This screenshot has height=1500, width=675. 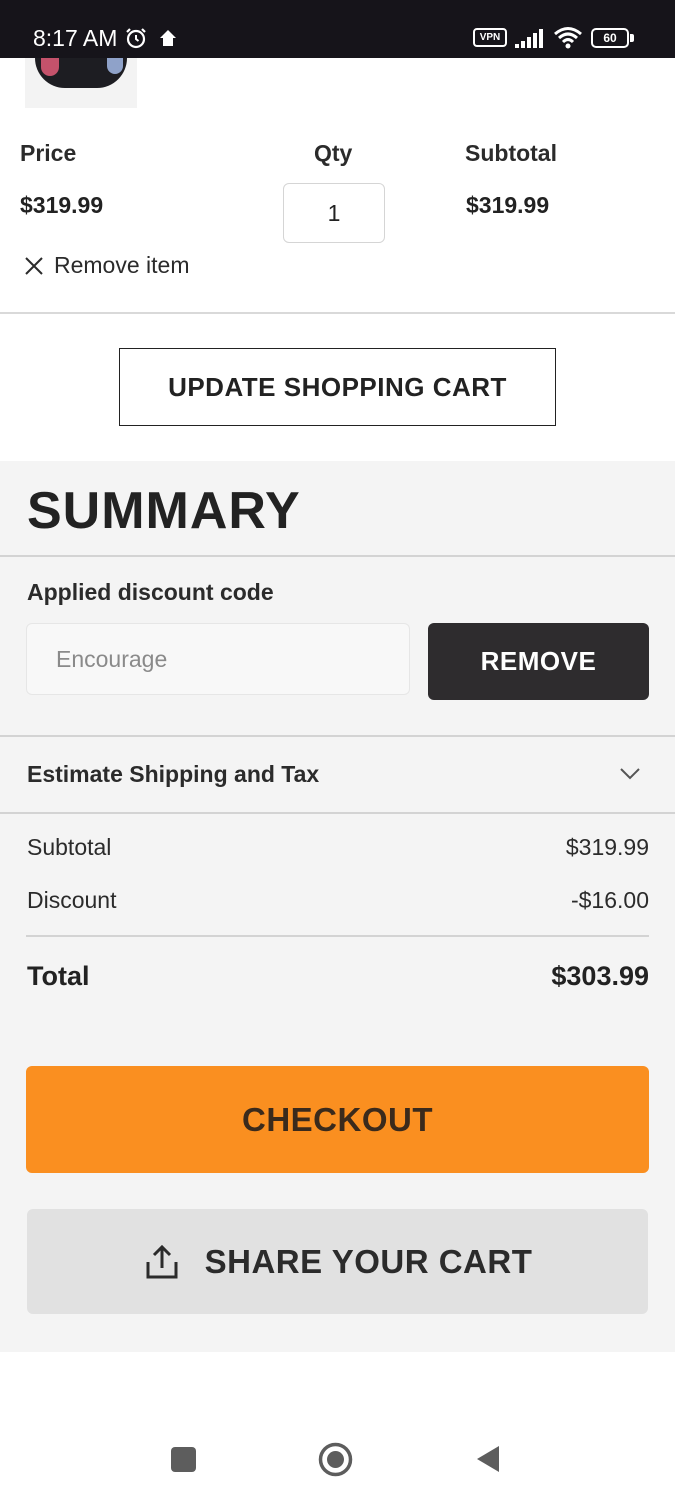 I want to click on share-icon, so click(x=162, y=1261).